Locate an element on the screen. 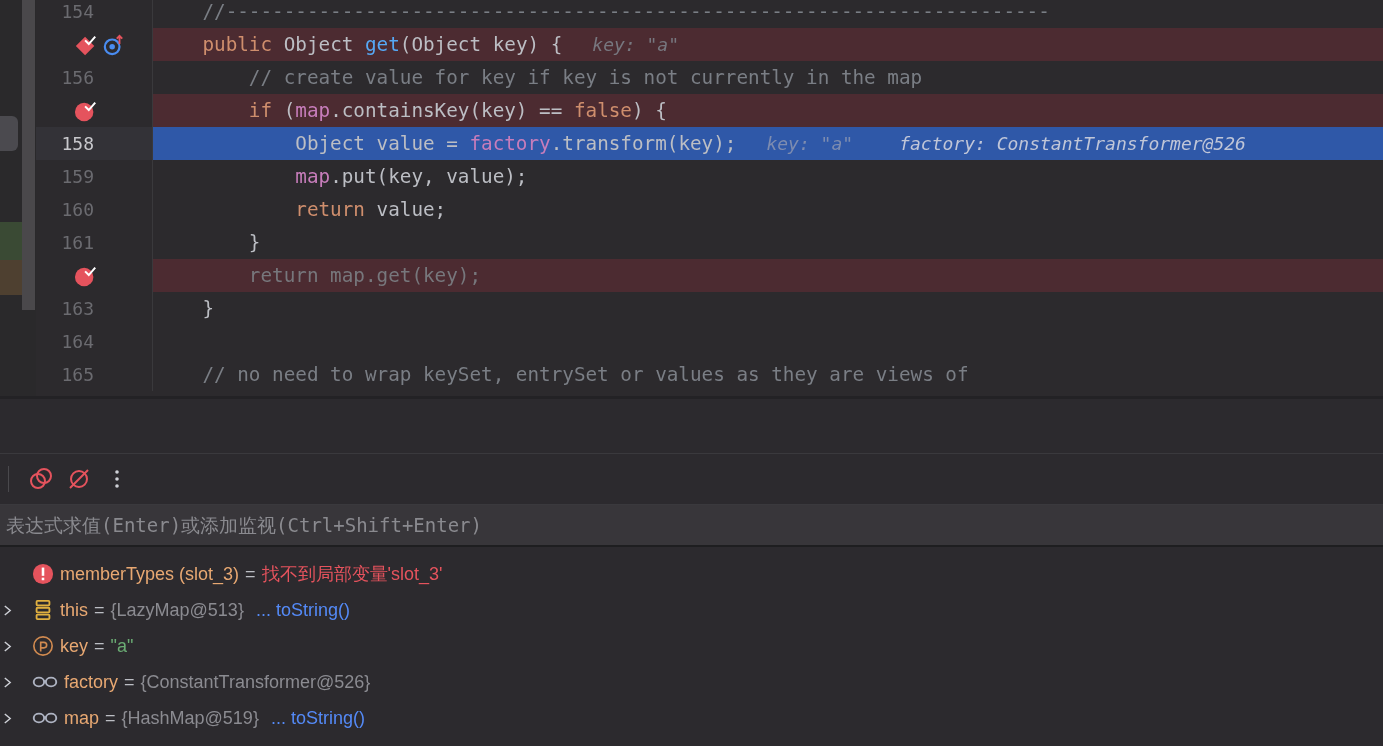  variable-value: 找不到局部变量'slot_3' is located at coordinates (352, 574).